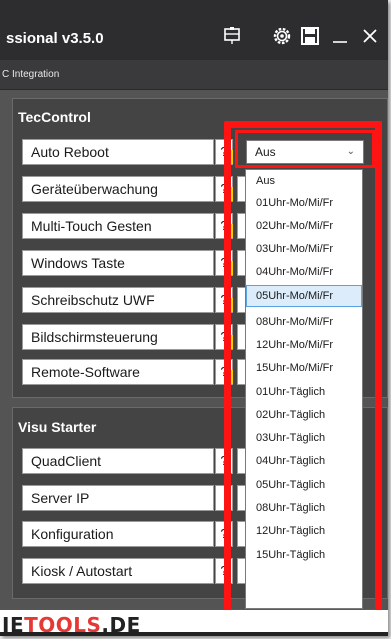 The height and width of the screenshot is (639, 391). I want to click on remote-software-label: Remote-Software, so click(118, 372).